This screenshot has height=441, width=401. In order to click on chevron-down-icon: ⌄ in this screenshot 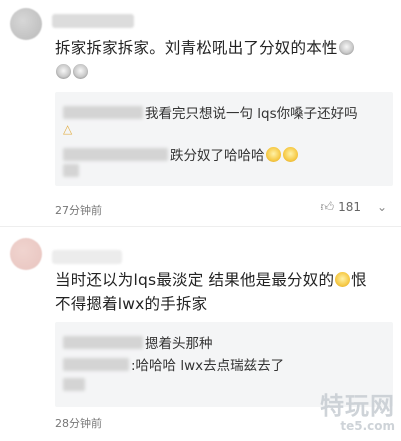, I will do `click(382, 207)`.